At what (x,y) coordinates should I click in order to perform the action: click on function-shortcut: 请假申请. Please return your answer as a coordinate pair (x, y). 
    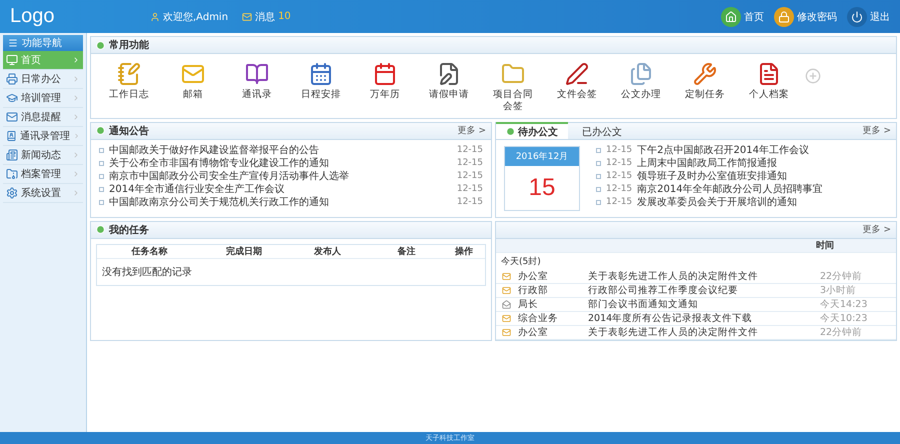
    Looking at the image, I should click on (449, 82).